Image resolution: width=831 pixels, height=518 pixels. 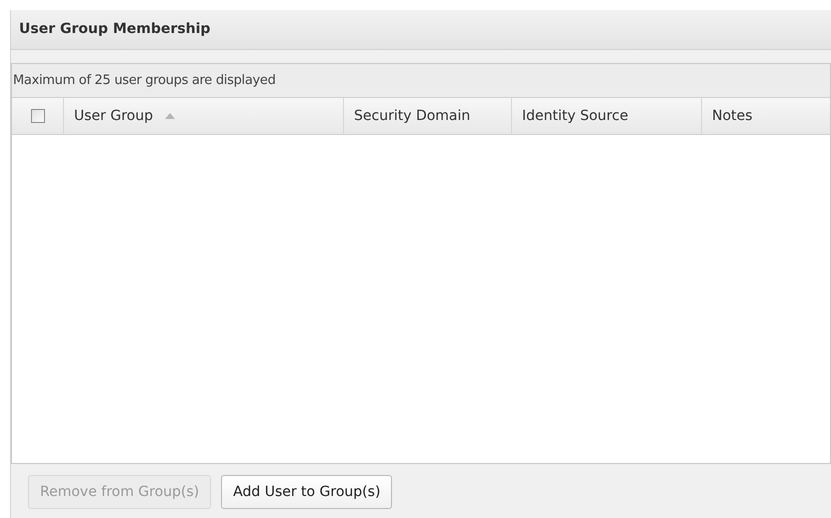 I want to click on column-header: User Group, so click(x=204, y=116).